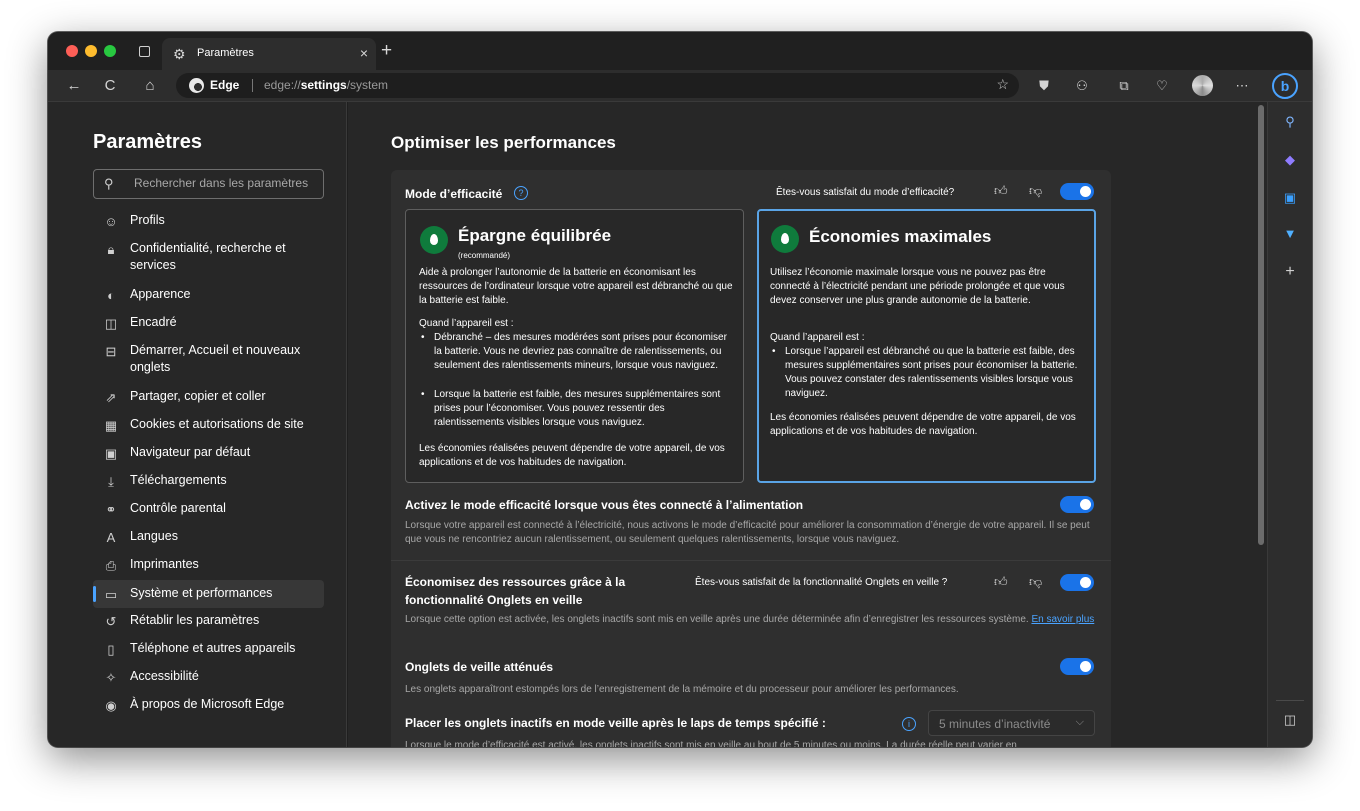  What do you see at coordinates (208, 483) in the screenshot?
I see `sidebar-item-telechargements: ⤓ Téléchargements` at bounding box center [208, 483].